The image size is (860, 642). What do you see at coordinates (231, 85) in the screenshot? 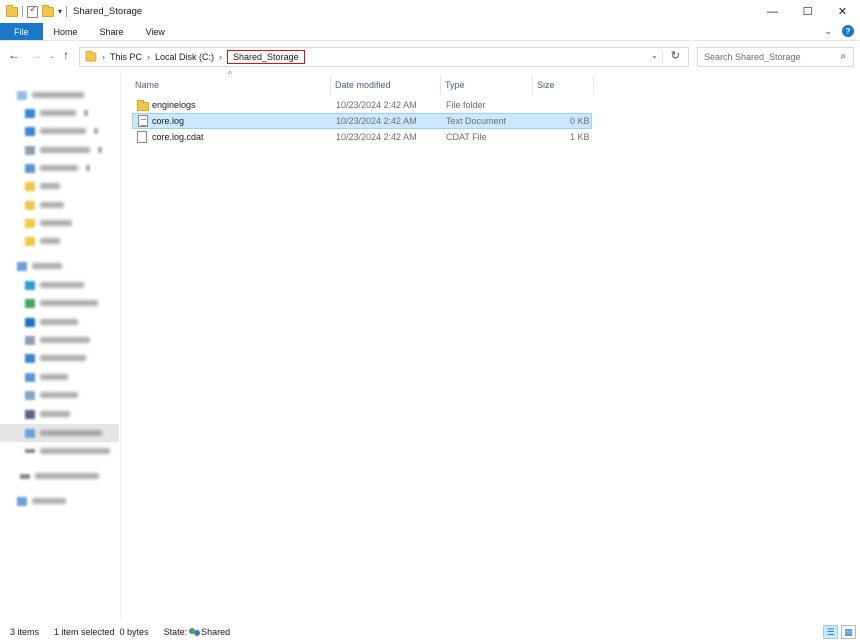
I see `column-header-name: Name` at bounding box center [231, 85].